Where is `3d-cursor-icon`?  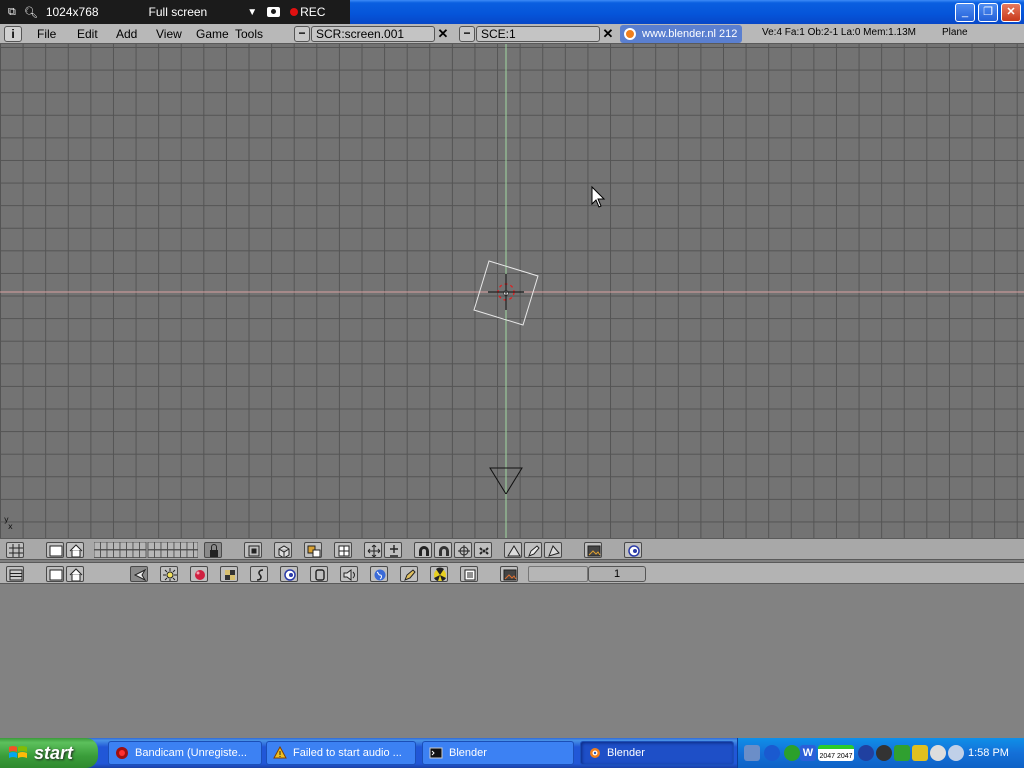 3d-cursor-icon is located at coordinates (506, 292).